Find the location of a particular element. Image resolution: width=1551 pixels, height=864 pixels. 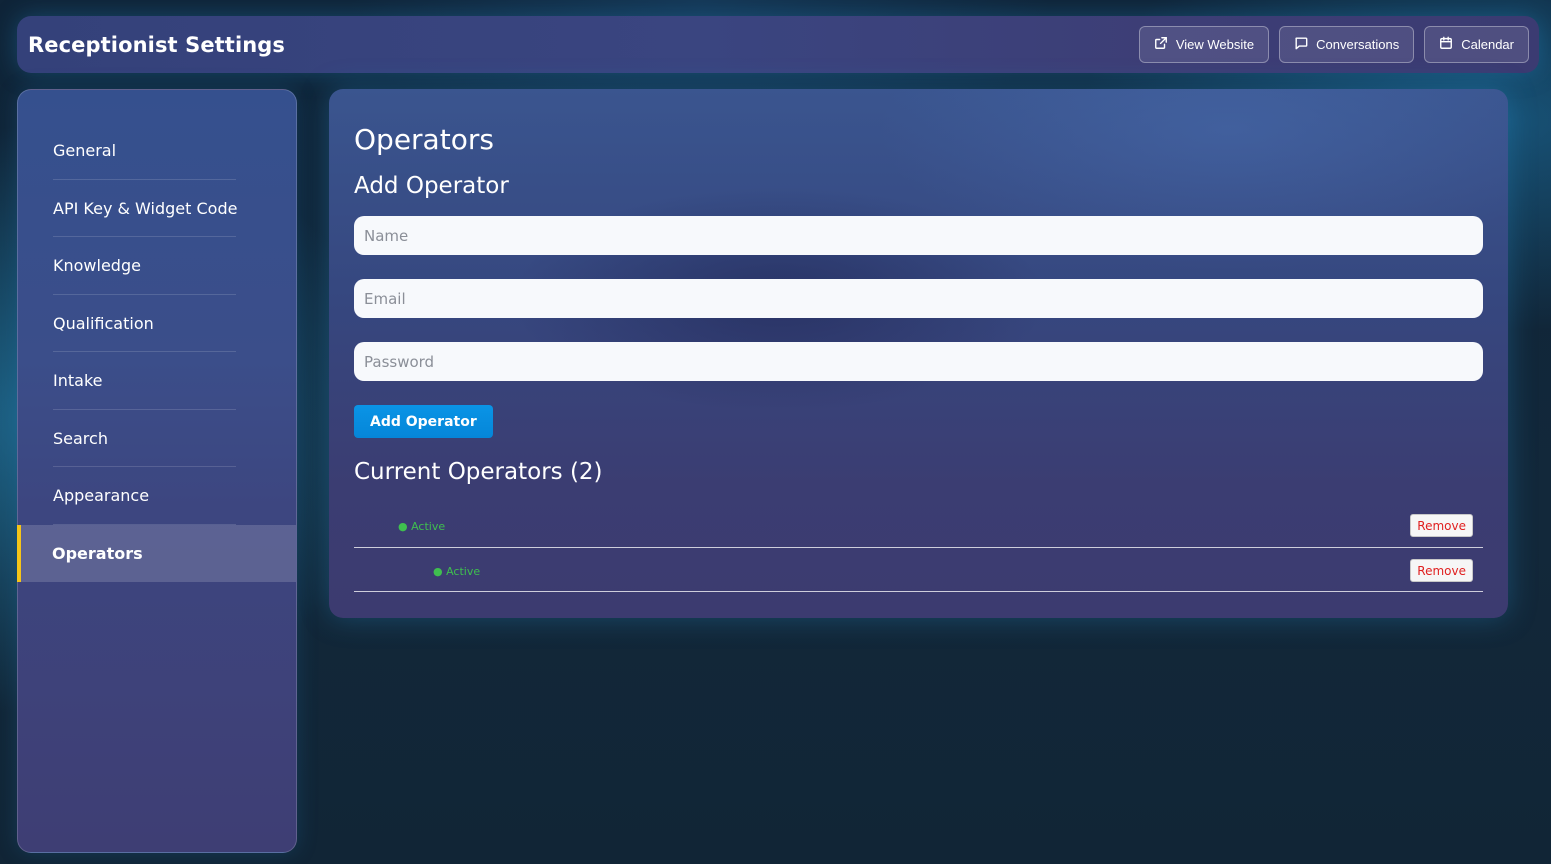

sidebar-item-label: General is located at coordinates (85, 151).